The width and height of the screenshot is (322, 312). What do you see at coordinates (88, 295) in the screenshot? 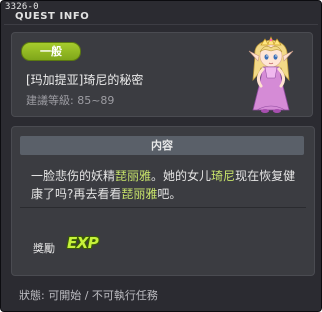
I see `quest-status: 狀態: 可開始 / 不可執行任務` at bounding box center [88, 295].